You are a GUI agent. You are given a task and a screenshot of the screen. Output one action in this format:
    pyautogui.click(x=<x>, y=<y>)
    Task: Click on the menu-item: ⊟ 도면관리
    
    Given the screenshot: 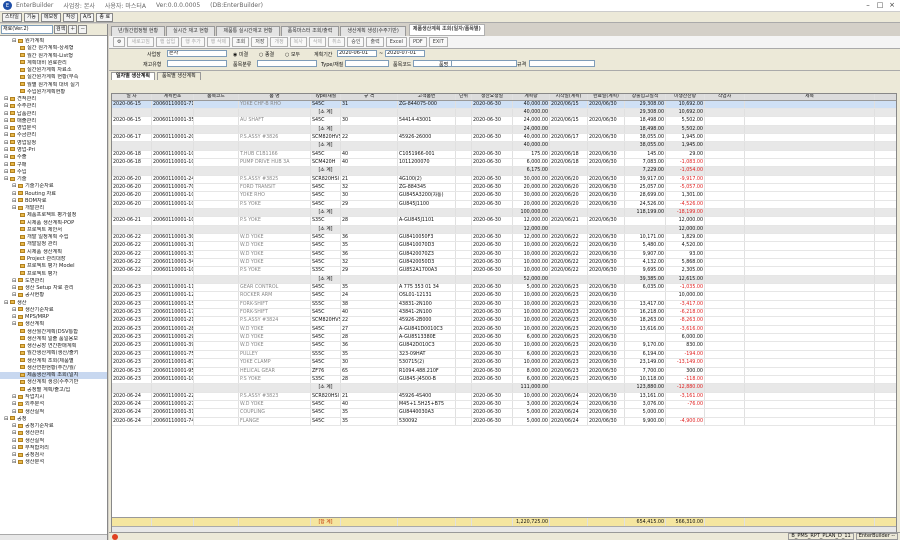 What is the action you would take?
    pyautogui.click(x=53, y=281)
    